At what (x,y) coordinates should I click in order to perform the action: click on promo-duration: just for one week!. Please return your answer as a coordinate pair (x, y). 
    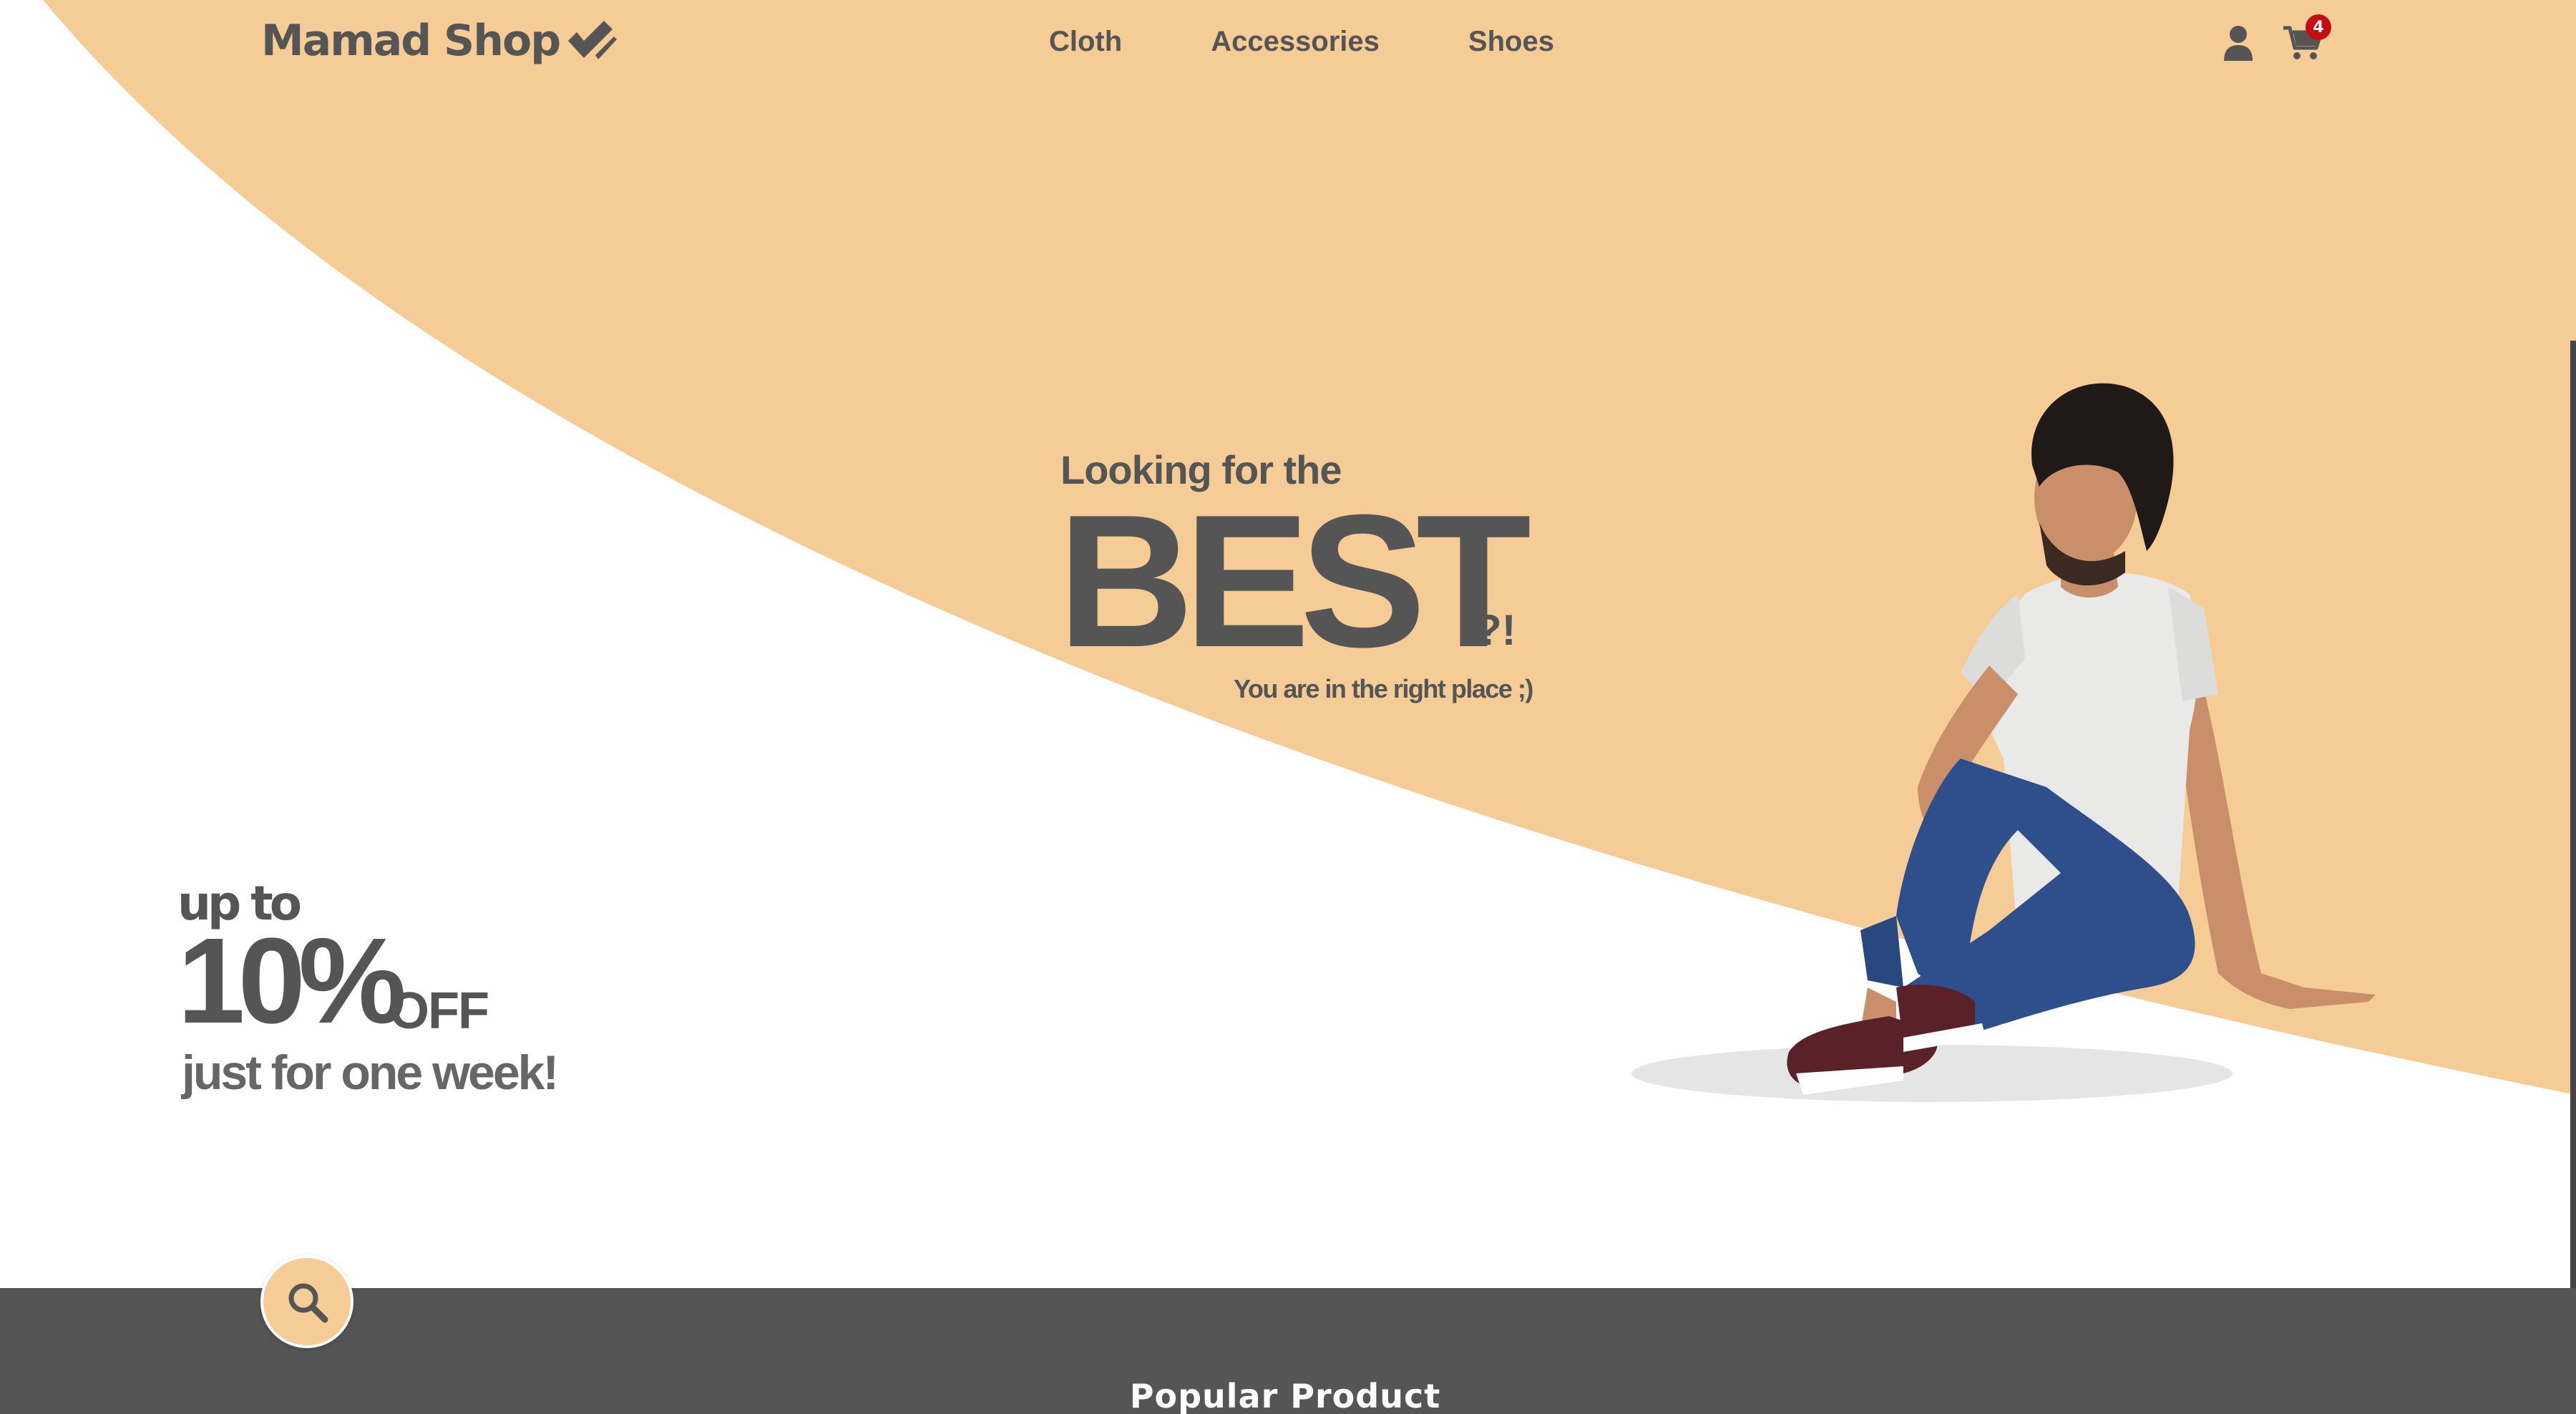
    Looking at the image, I should click on (370, 1072).